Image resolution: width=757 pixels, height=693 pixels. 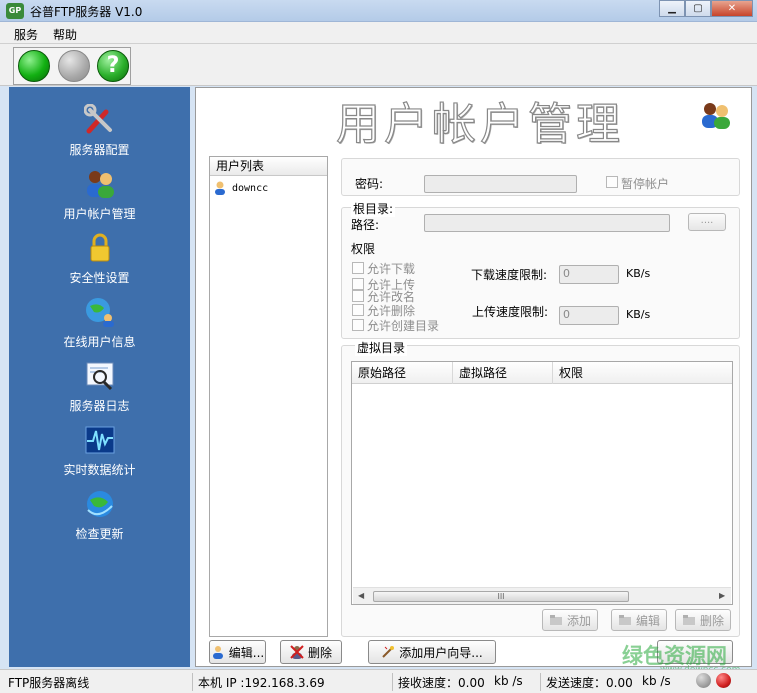 I want to click on minimize-button: ▁, so click(x=672, y=8).